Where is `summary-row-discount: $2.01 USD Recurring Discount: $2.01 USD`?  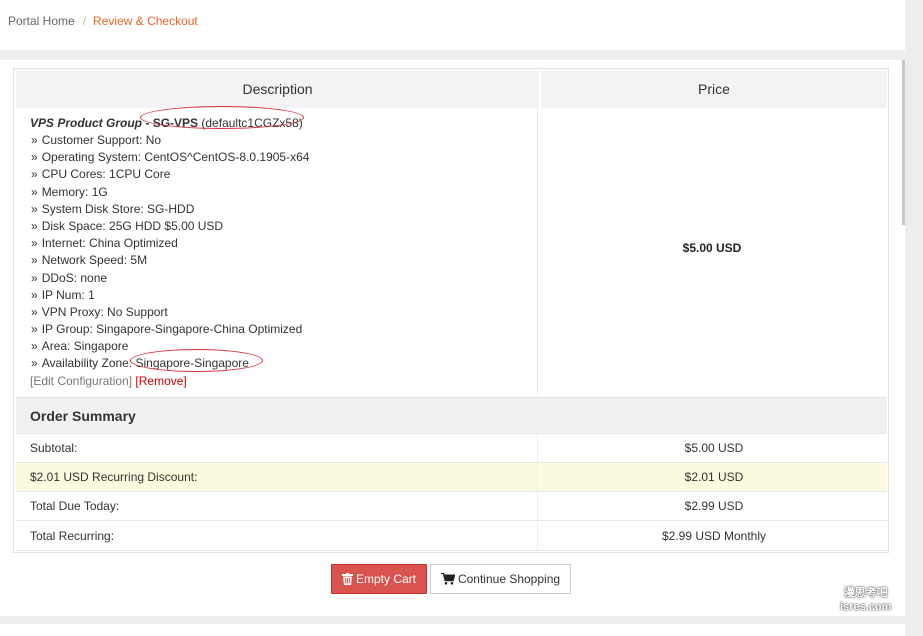 summary-row-discount: $2.01 USD Recurring Discount: $2.01 USD is located at coordinates (451, 476).